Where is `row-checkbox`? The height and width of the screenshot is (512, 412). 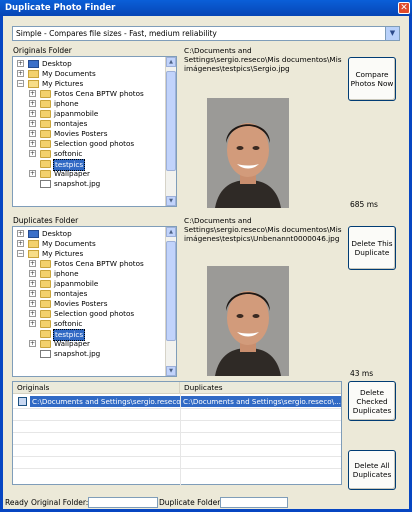 row-checkbox is located at coordinates (22, 401).